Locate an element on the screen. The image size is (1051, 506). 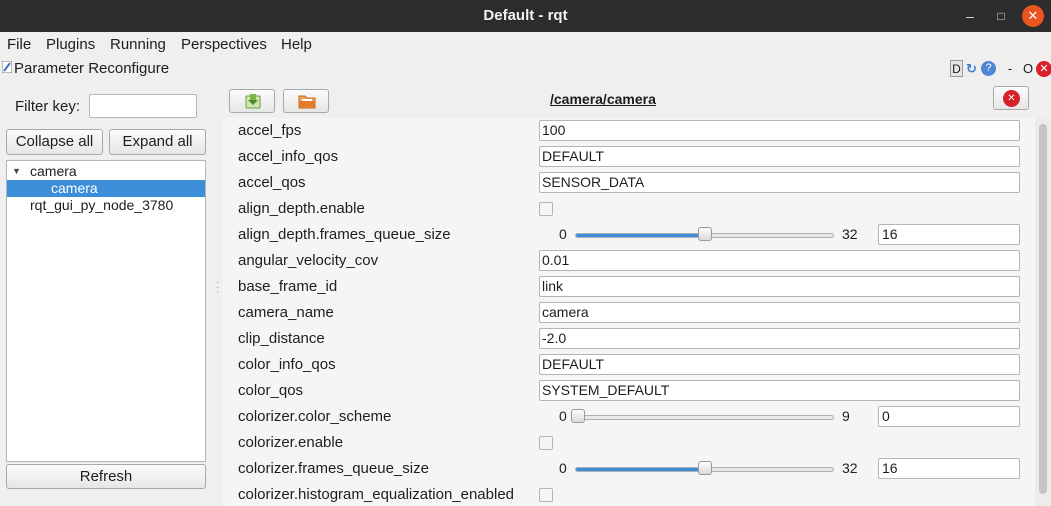
scrollbar-thumb is located at coordinates (1043, 309).